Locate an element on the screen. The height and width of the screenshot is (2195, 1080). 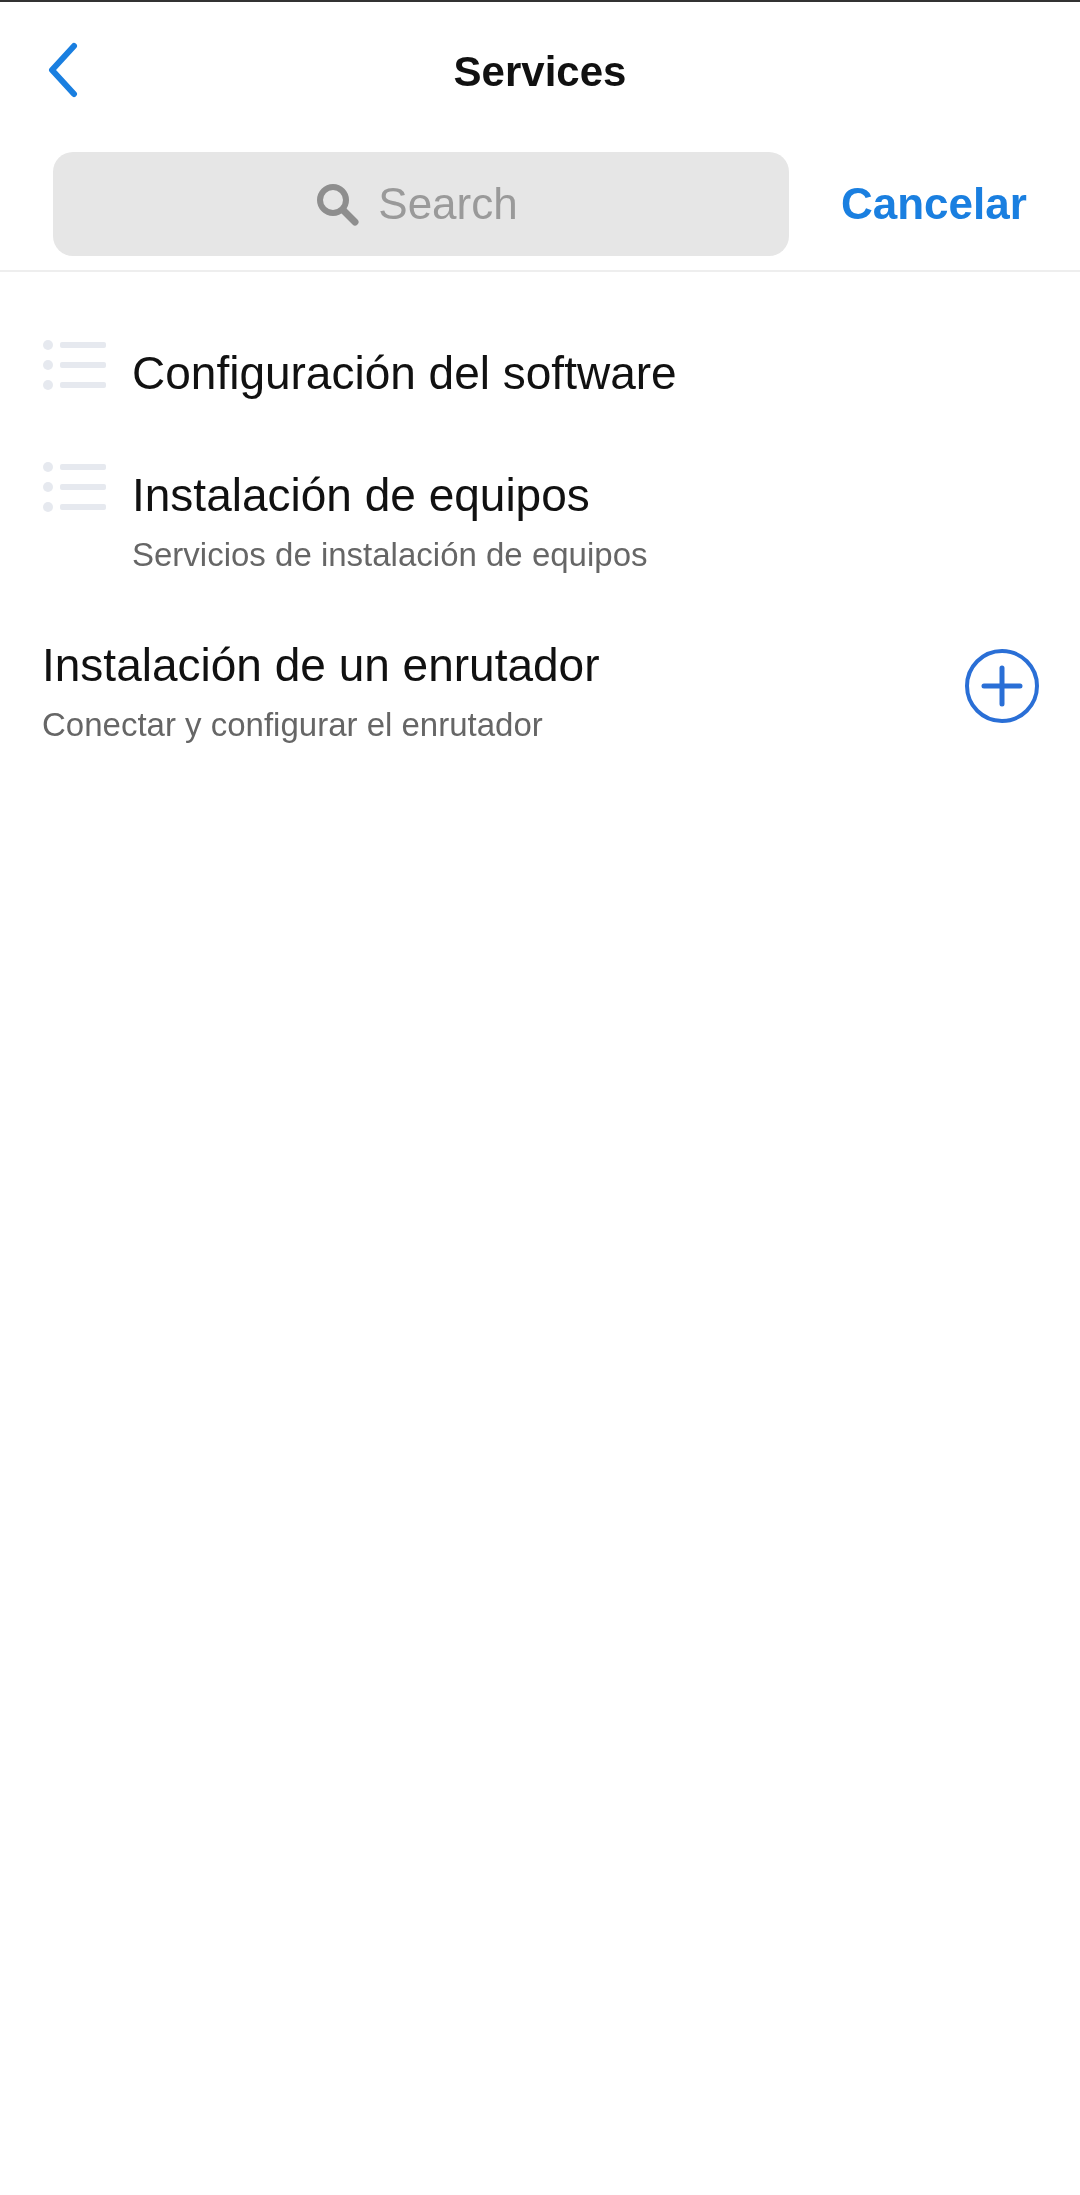
item-subtitle: Servicios de instalación de equipos is located at coordinates (390, 555).